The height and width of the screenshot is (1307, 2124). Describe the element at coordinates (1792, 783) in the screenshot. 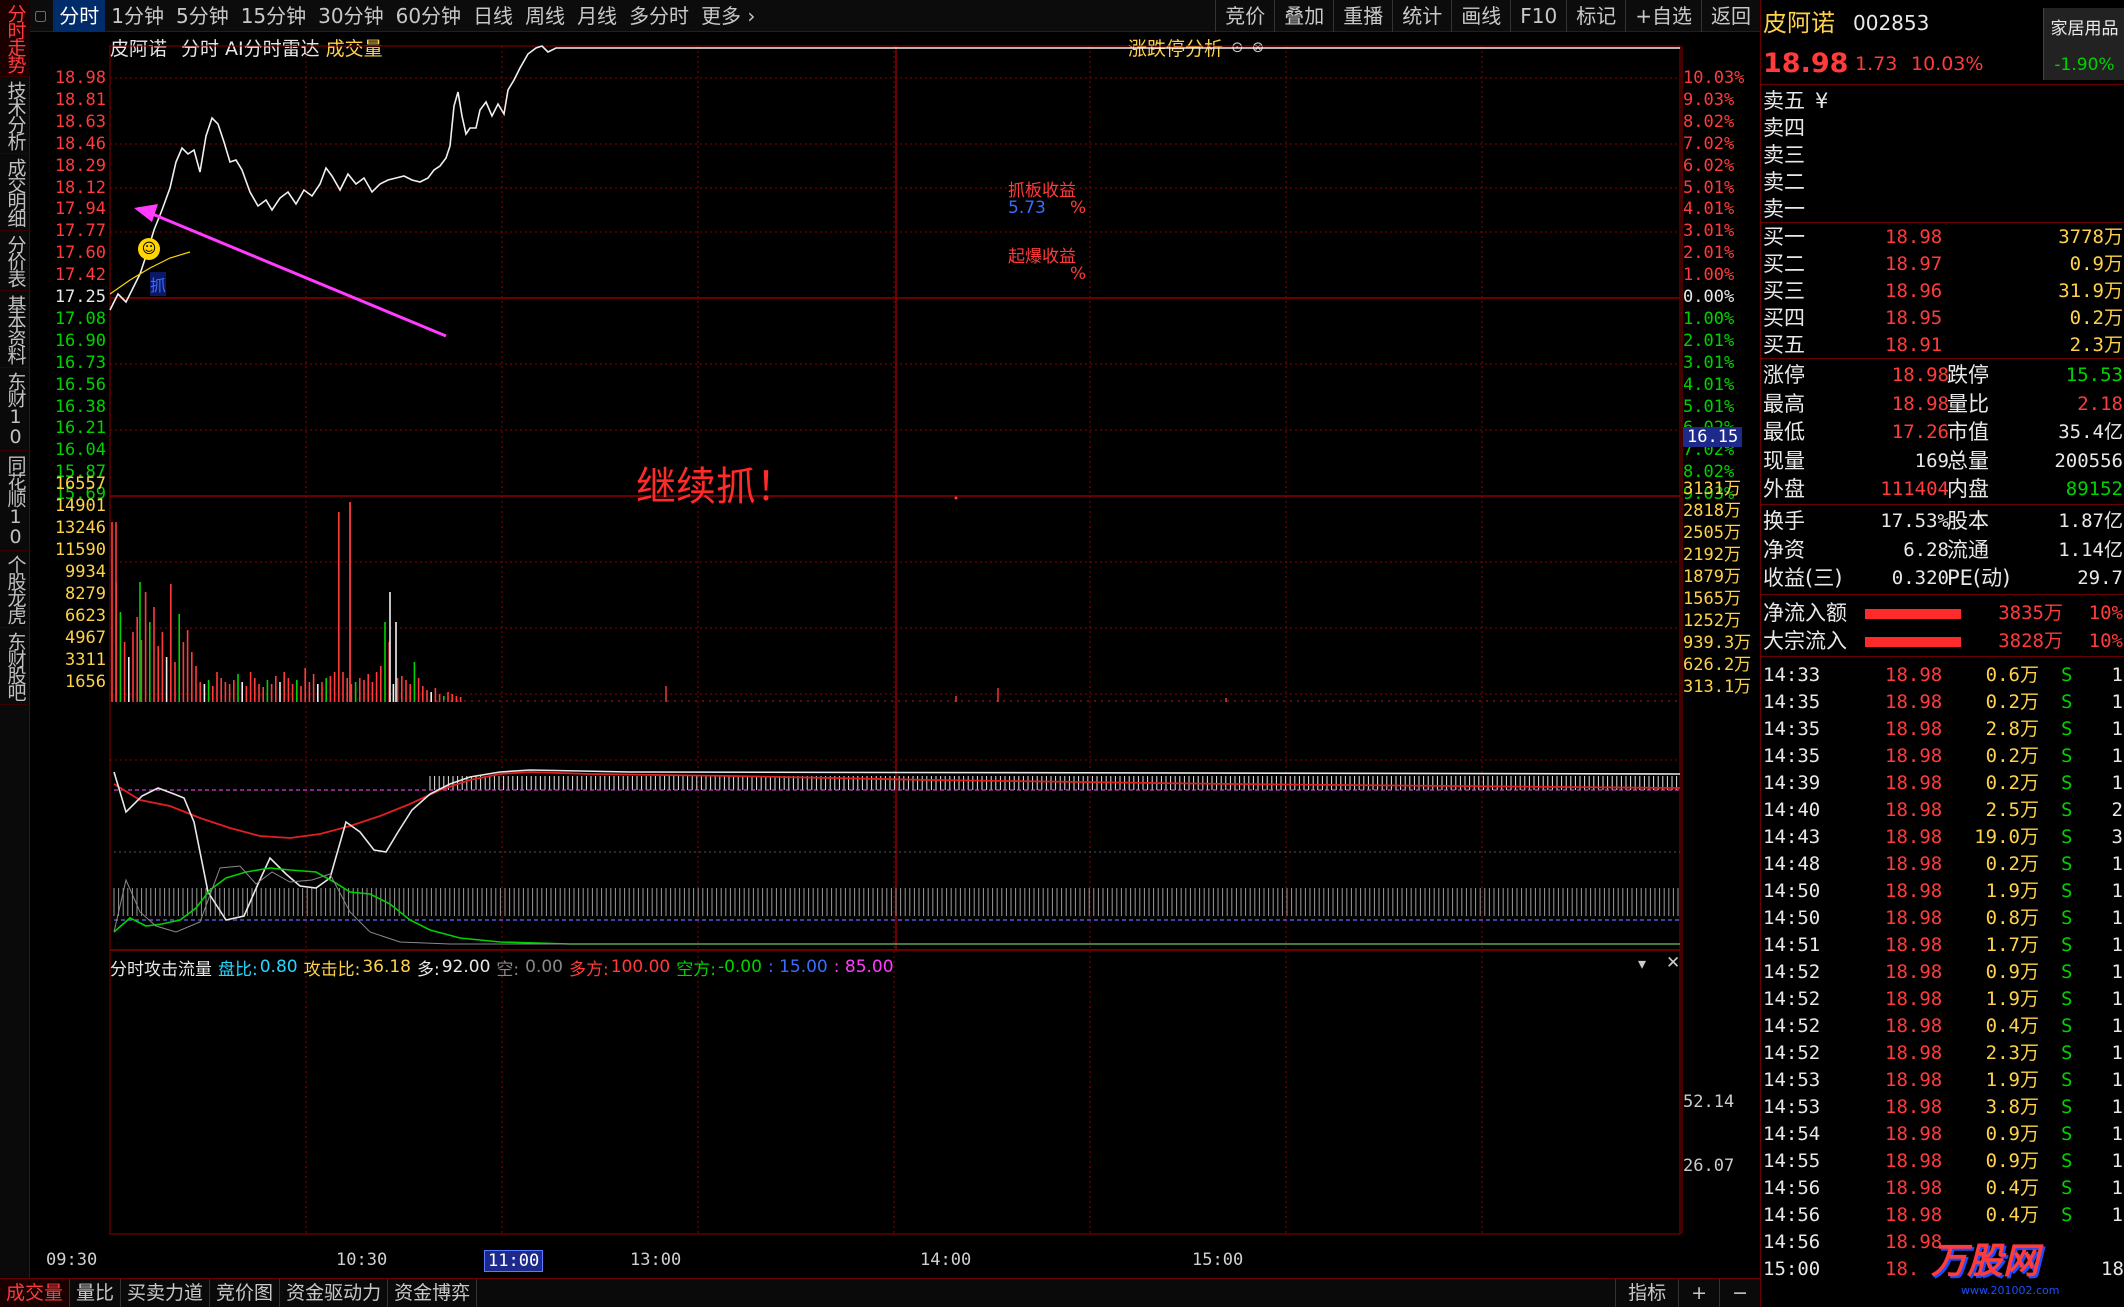

I see `tick-time: 14:39` at that location.